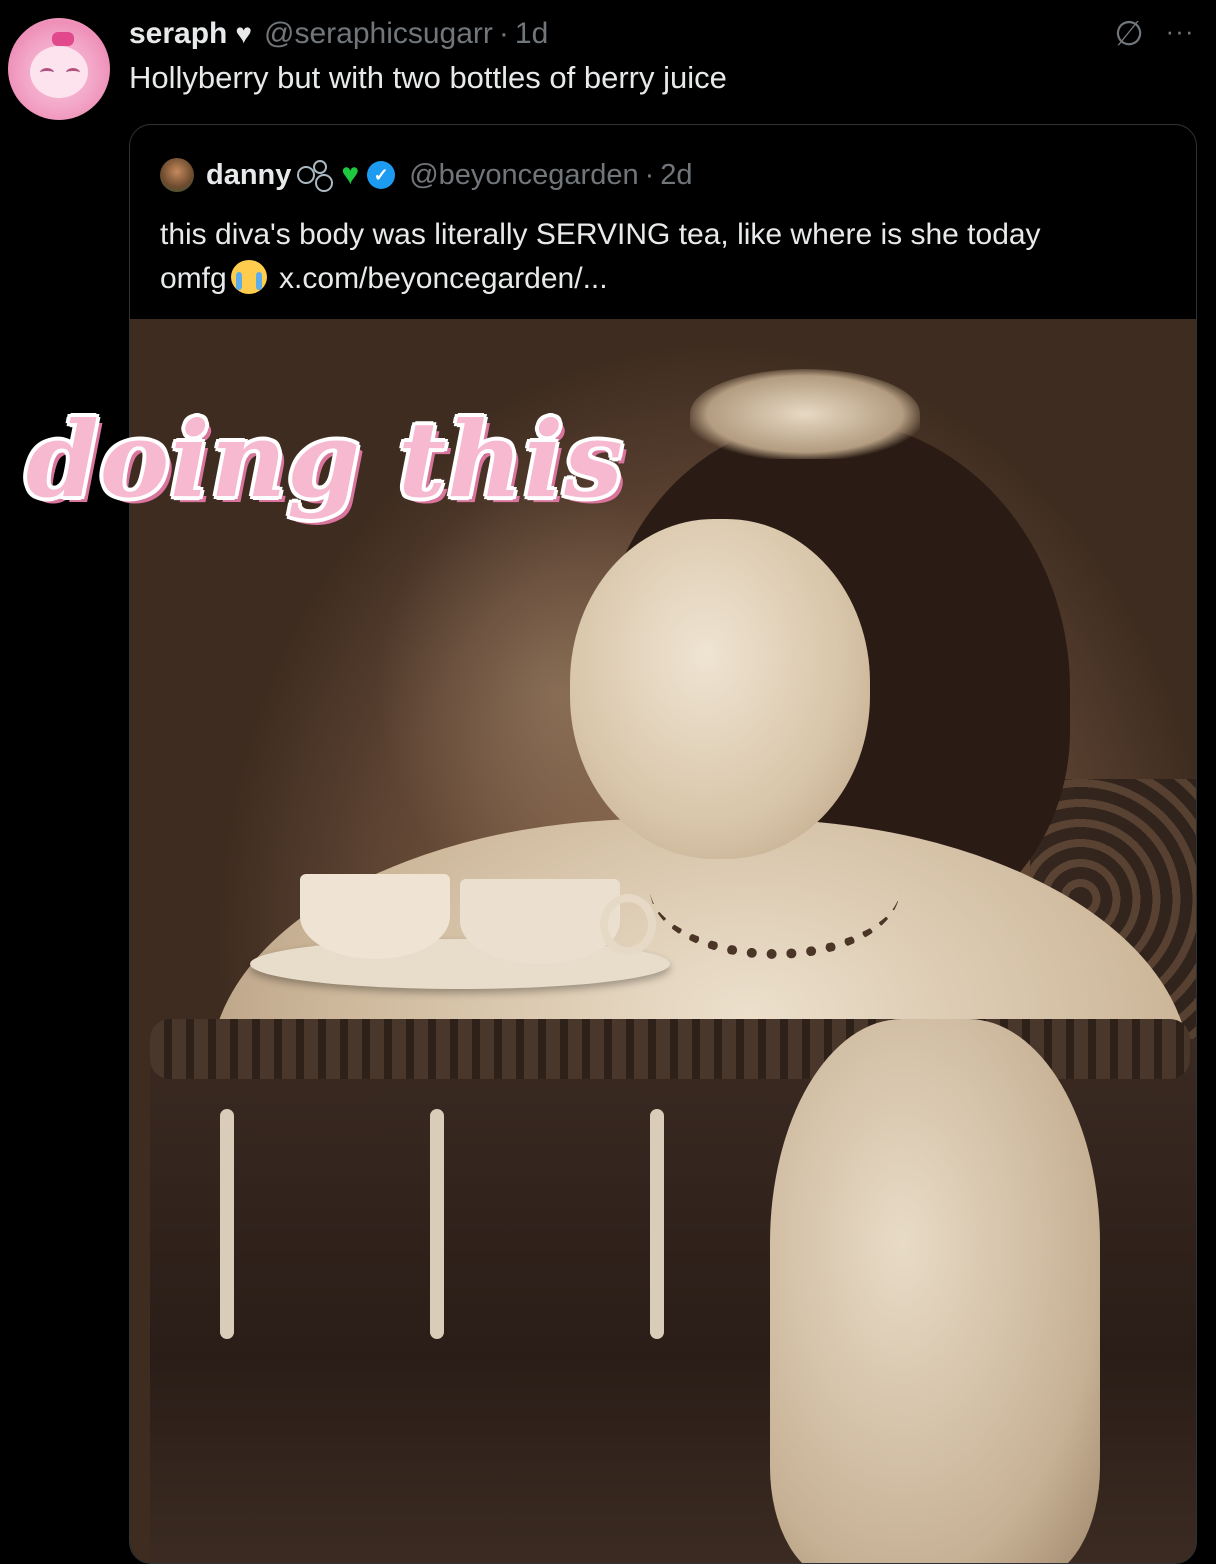  What do you see at coordinates (178, 34) in the screenshot?
I see `author-name: seraph` at bounding box center [178, 34].